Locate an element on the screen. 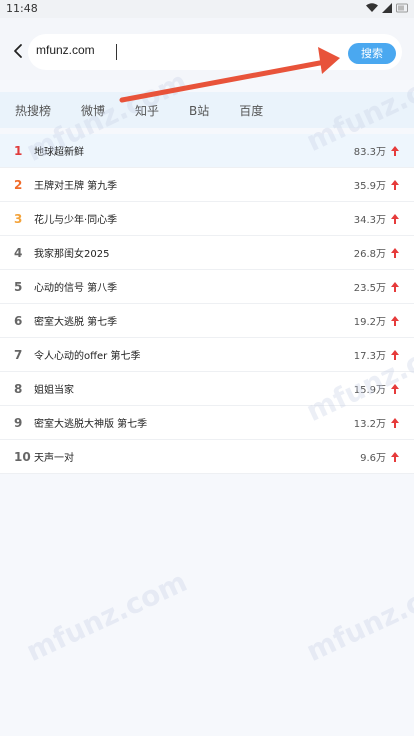 Image resolution: width=414 pixels, height=736 pixels. item-title: 姐姐当家 is located at coordinates (54, 390).